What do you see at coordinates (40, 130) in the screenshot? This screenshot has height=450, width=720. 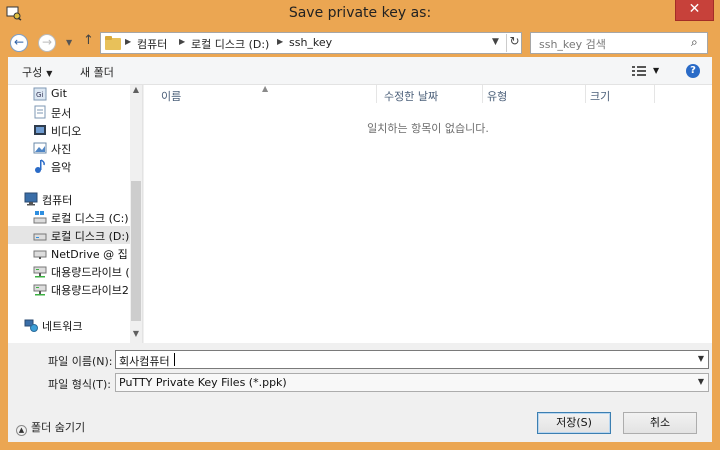 I see `video-icon` at bounding box center [40, 130].